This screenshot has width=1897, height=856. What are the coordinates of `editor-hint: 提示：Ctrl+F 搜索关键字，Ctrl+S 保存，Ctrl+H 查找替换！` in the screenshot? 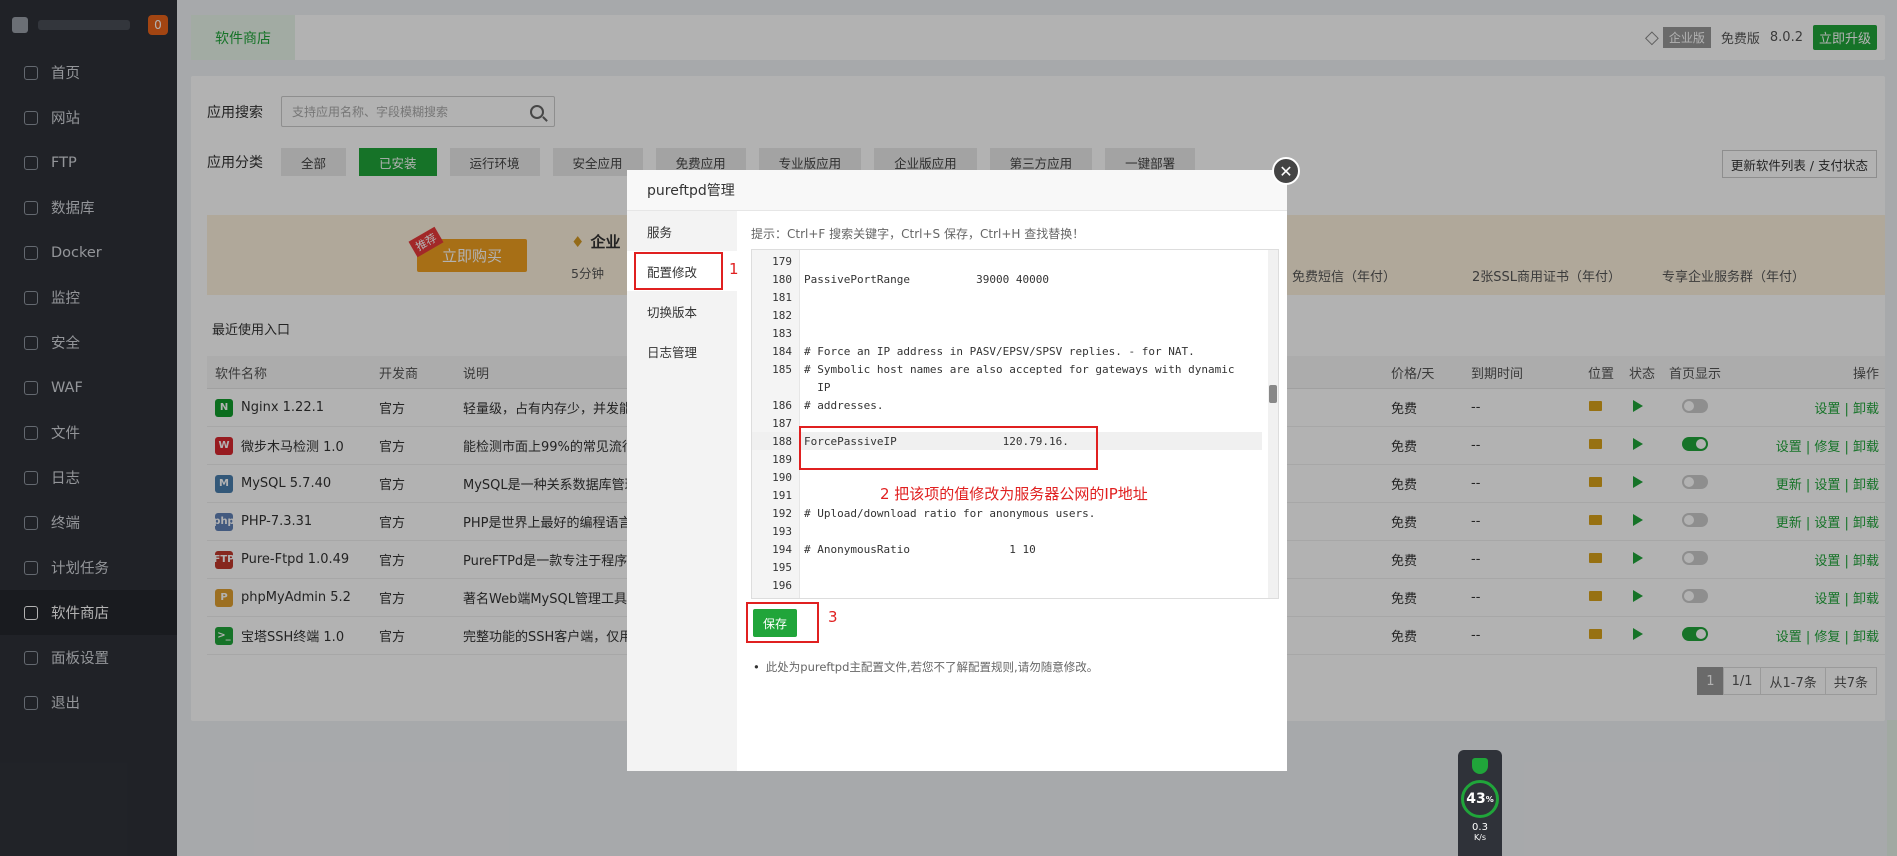 It's located at (918, 234).